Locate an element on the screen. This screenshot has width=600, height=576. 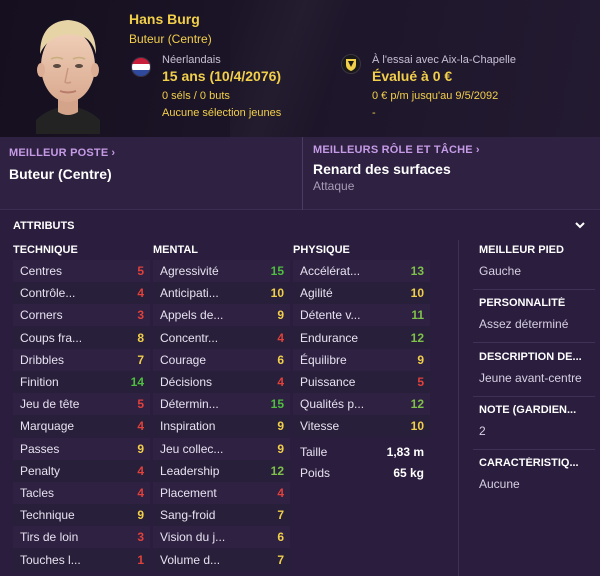
attribute-row-technique: Centres 5 is located at coordinates (81, 271).